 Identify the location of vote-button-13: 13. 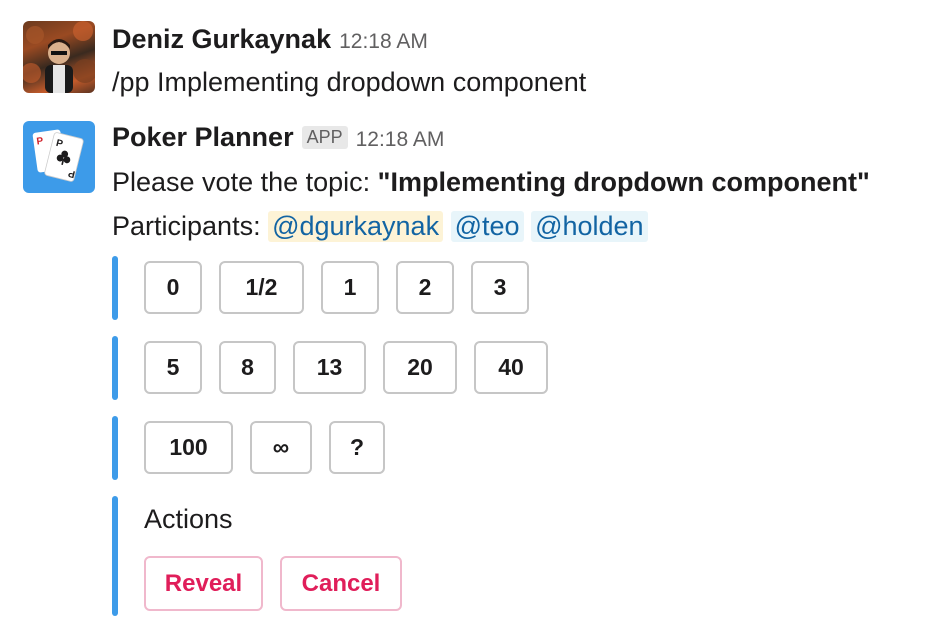
(329, 367).